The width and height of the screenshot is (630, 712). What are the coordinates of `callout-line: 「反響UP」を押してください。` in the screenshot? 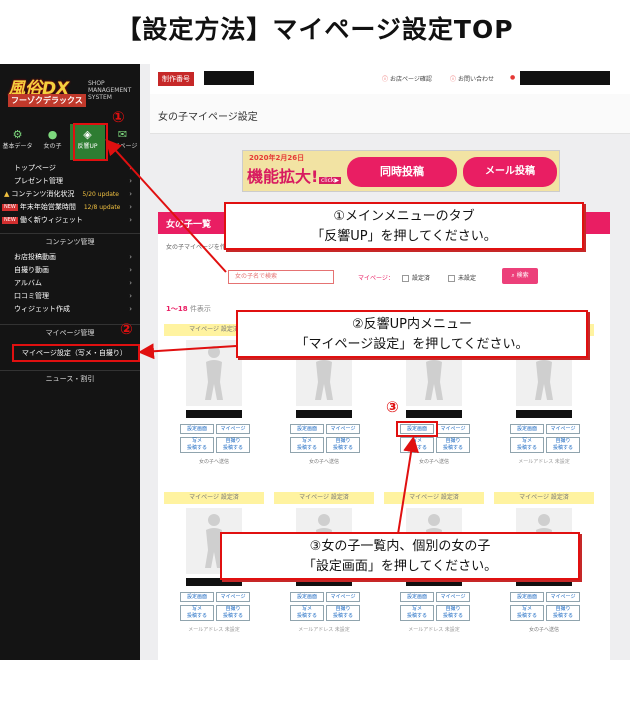 It's located at (404, 236).